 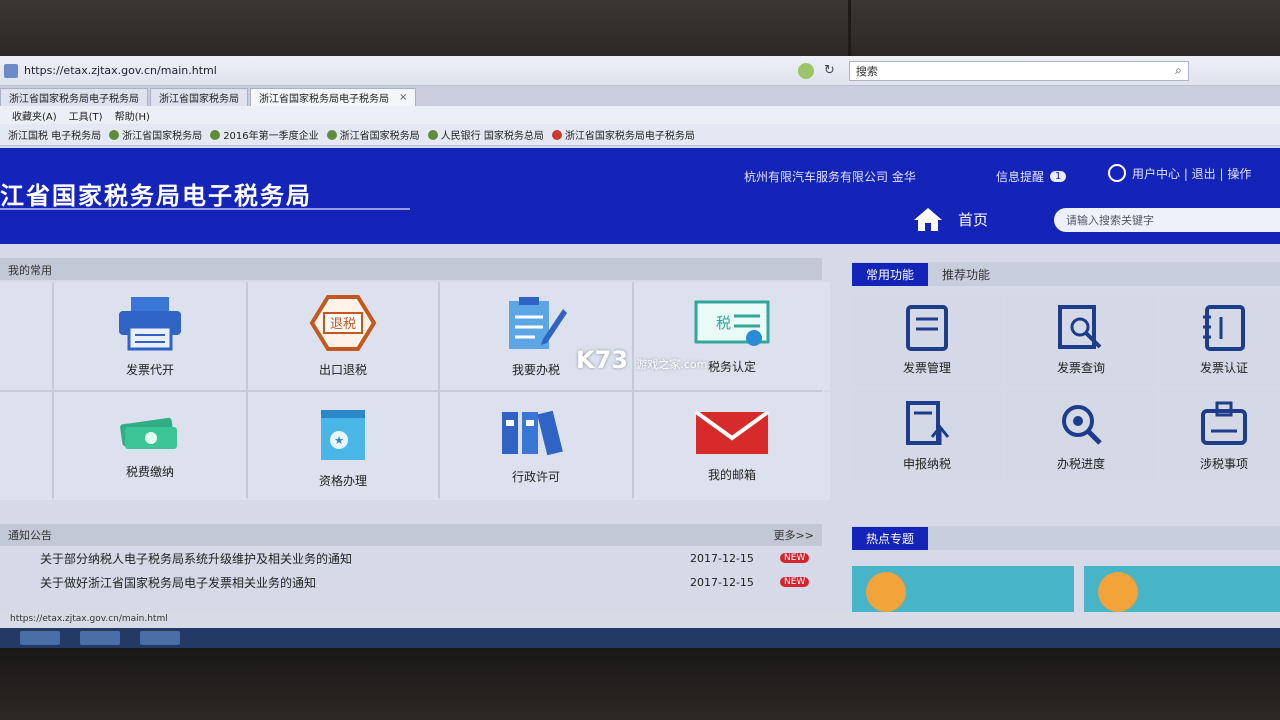 I want to click on quick-tile-tax-matters: 涉税事项, so click(x=1220, y=436).